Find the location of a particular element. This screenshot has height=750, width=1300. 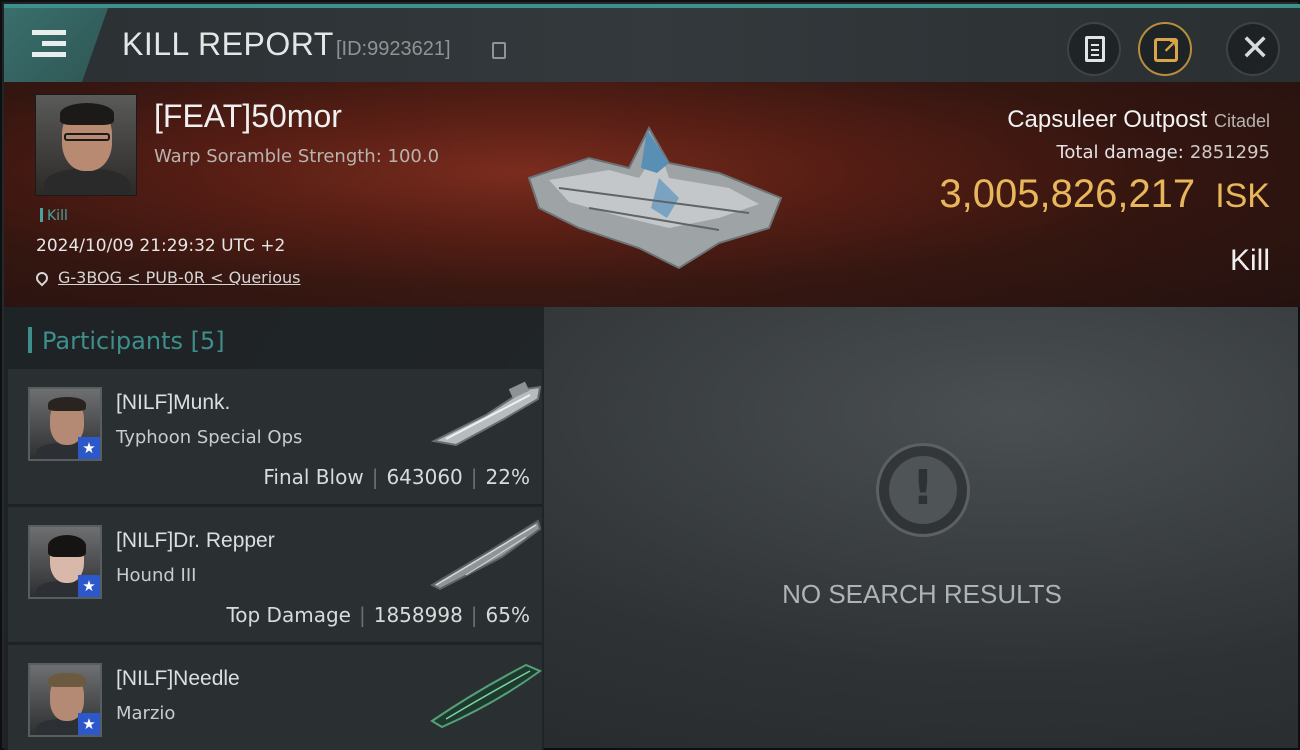

share-button: ↗ is located at coordinates (1165, 49).